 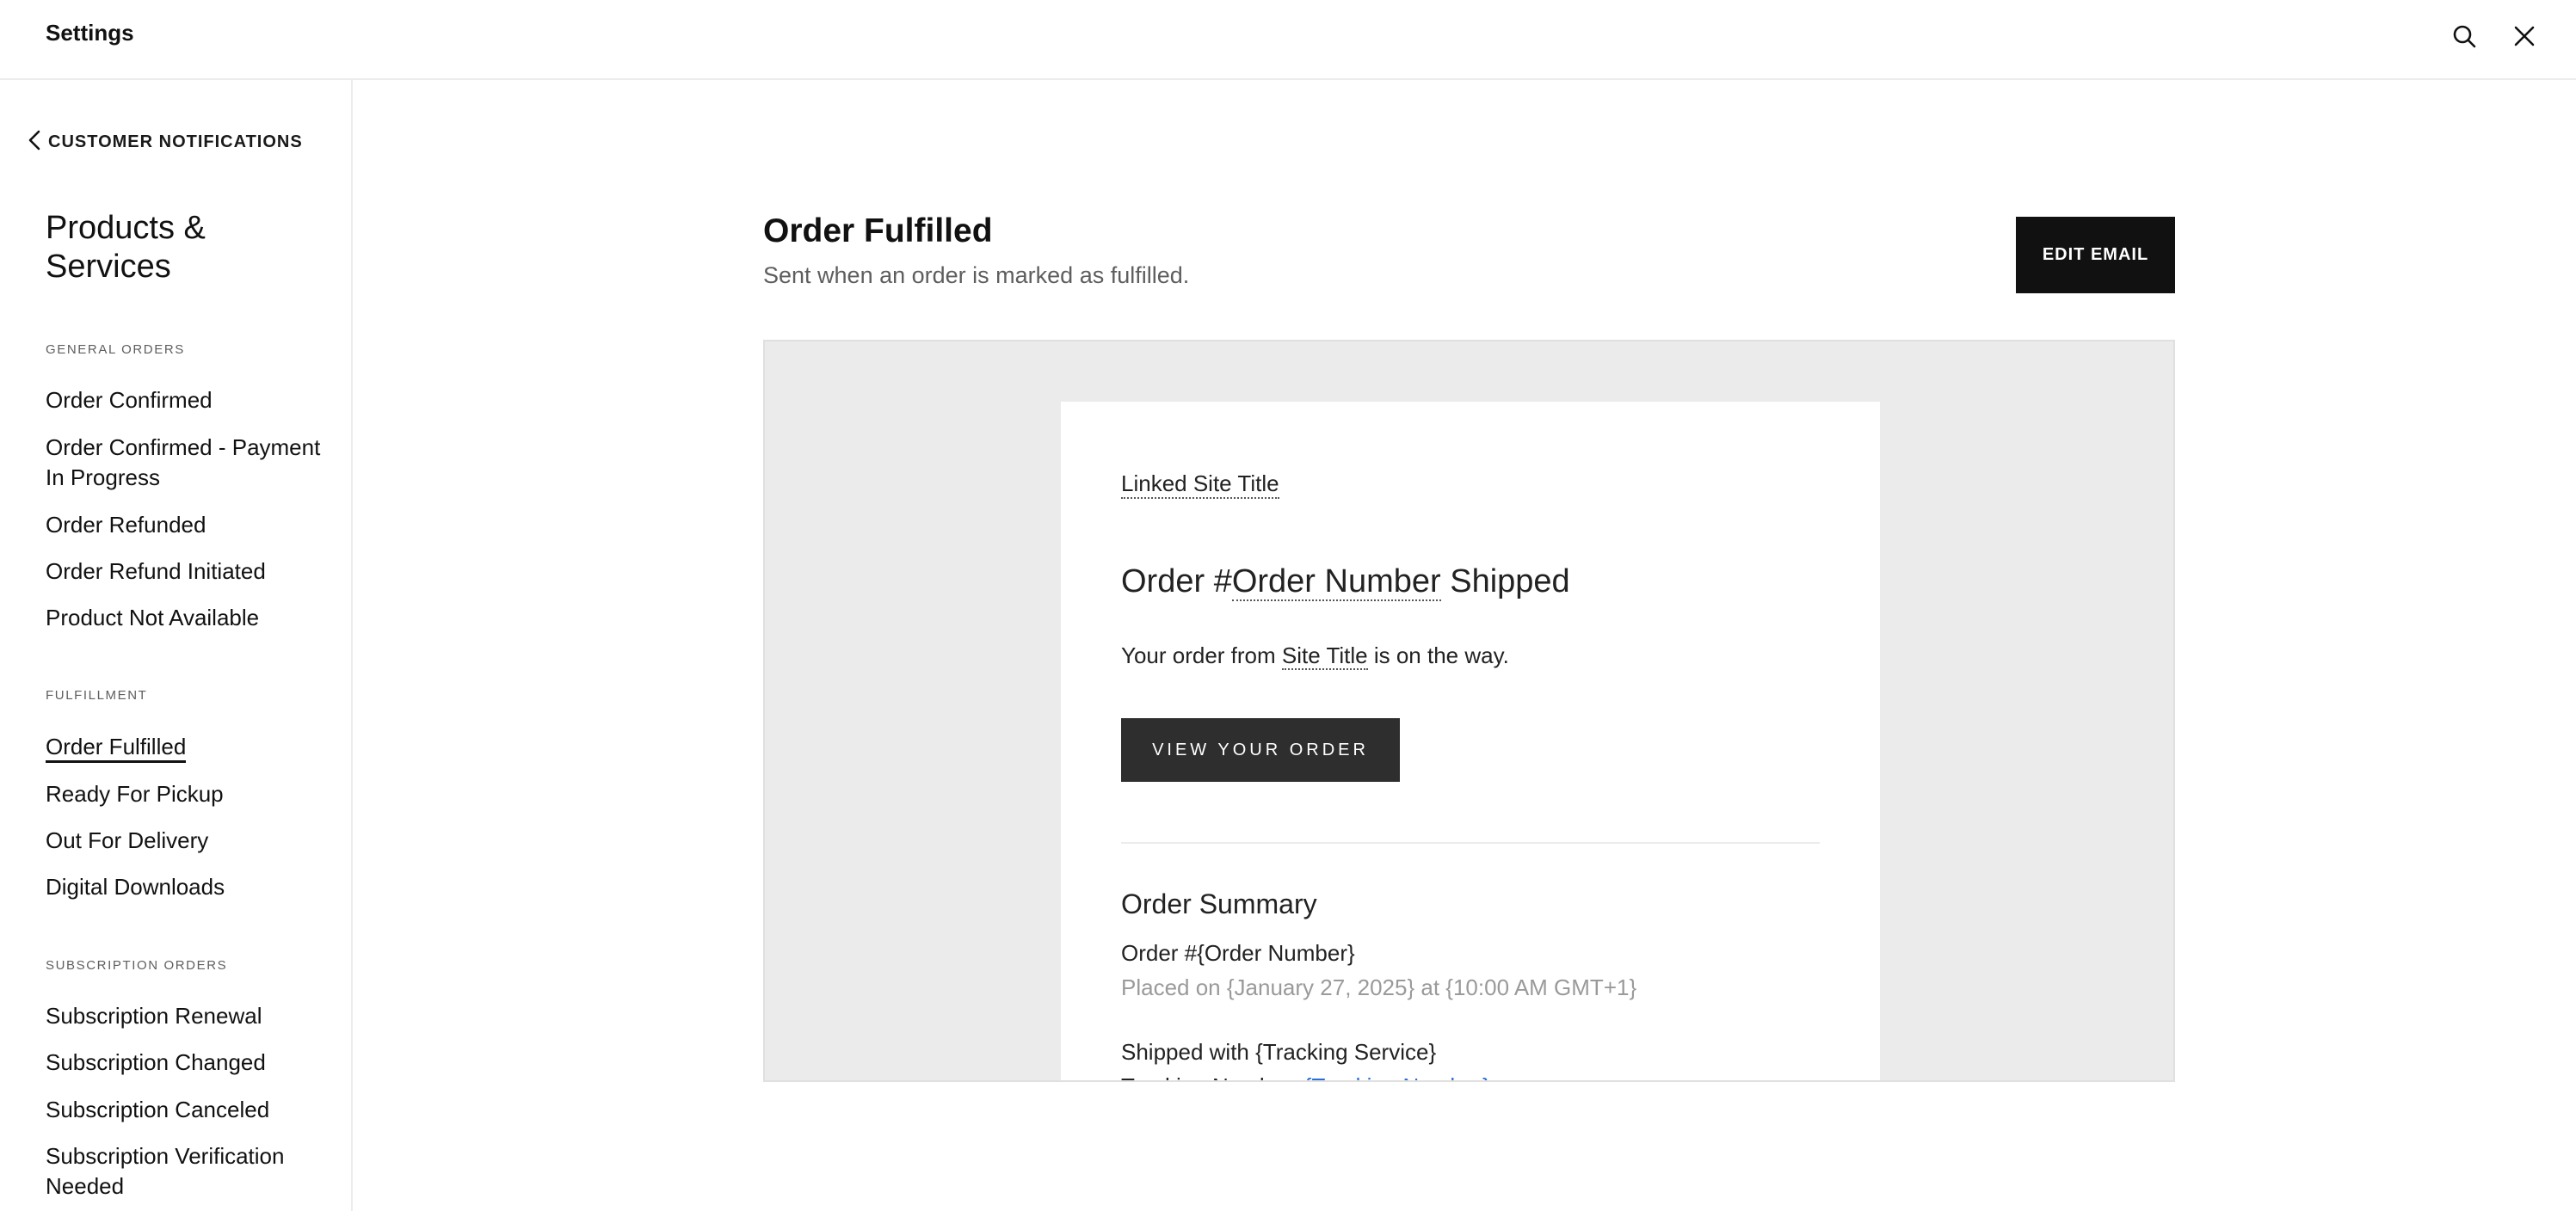 What do you see at coordinates (90, 33) in the screenshot?
I see `app-title: Settings` at bounding box center [90, 33].